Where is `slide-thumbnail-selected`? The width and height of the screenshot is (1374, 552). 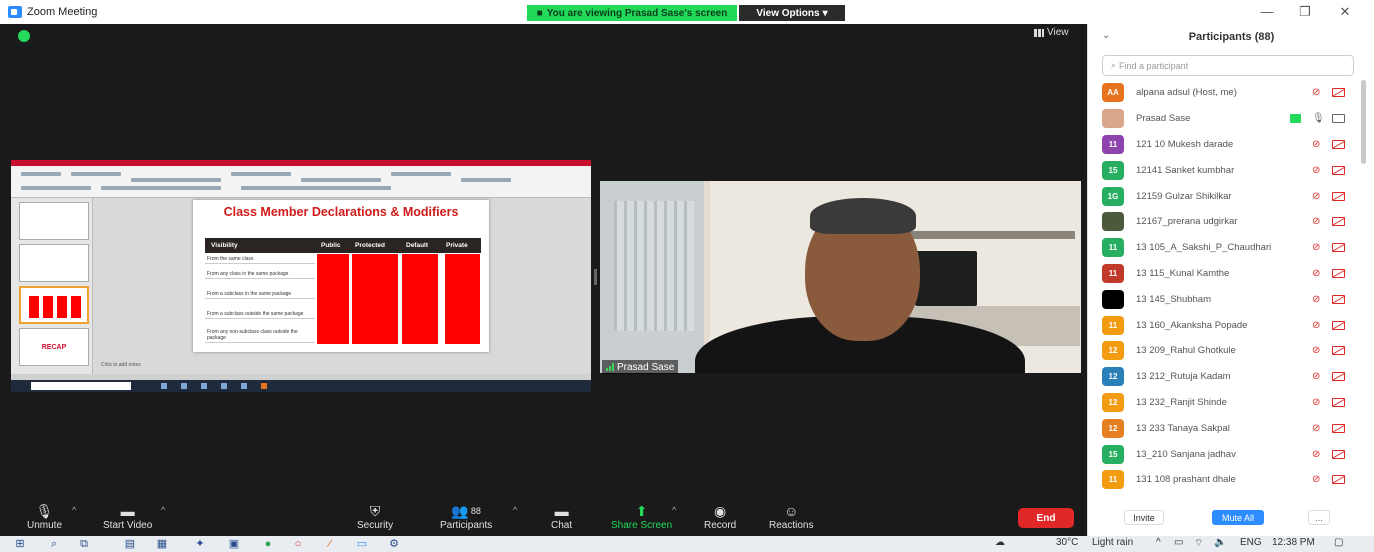 slide-thumbnail-selected is located at coordinates (54, 305).